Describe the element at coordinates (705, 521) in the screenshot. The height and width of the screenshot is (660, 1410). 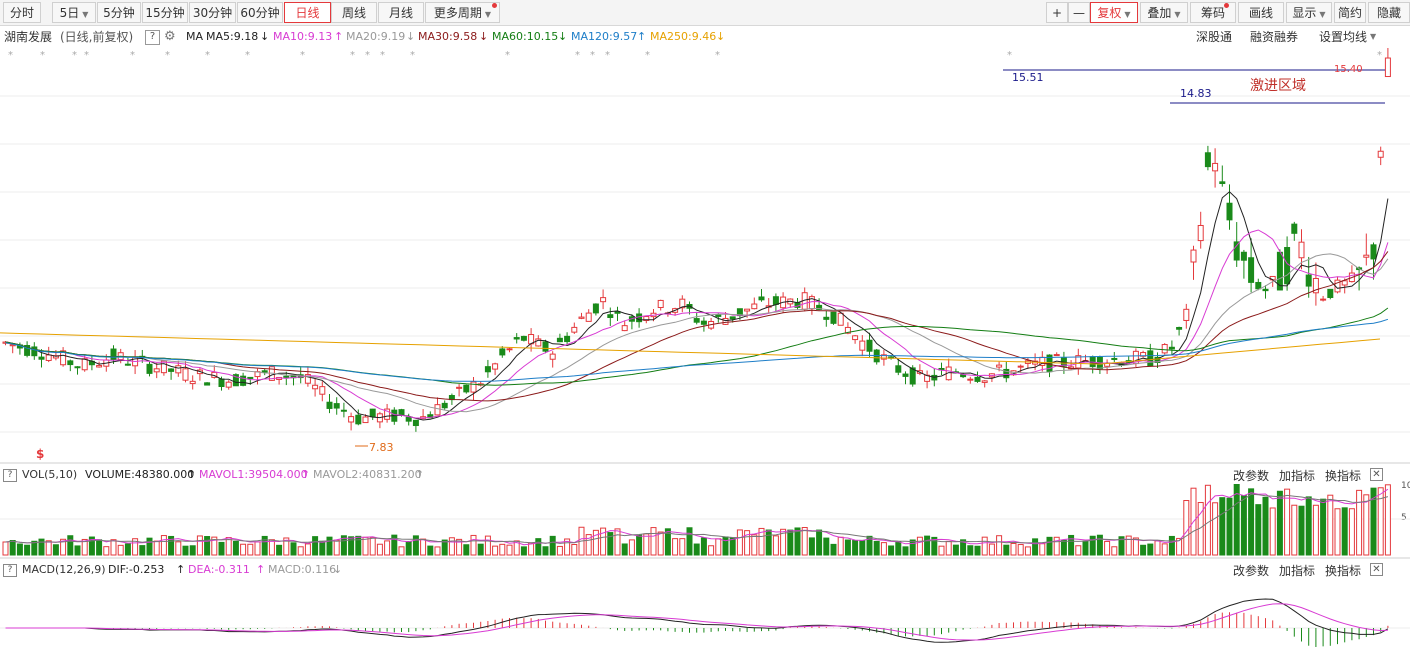
I see `volume-chart` at that location.